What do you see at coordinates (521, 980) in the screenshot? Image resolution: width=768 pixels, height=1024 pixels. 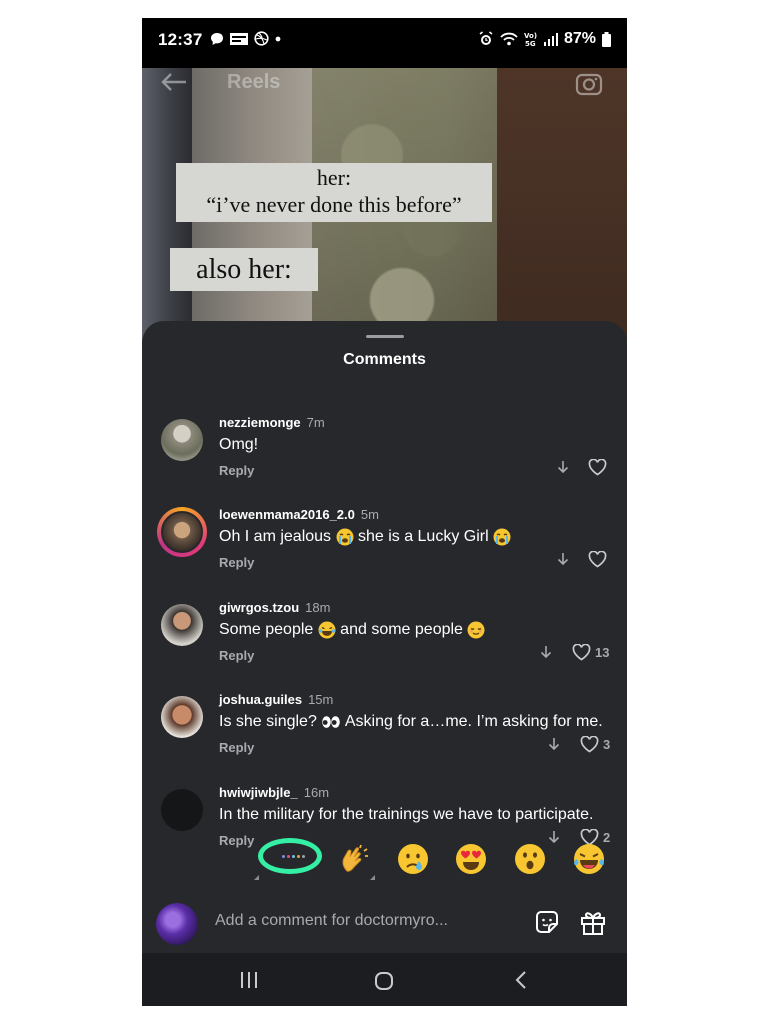 I see `back-icon` at bounding box center [521, 980].